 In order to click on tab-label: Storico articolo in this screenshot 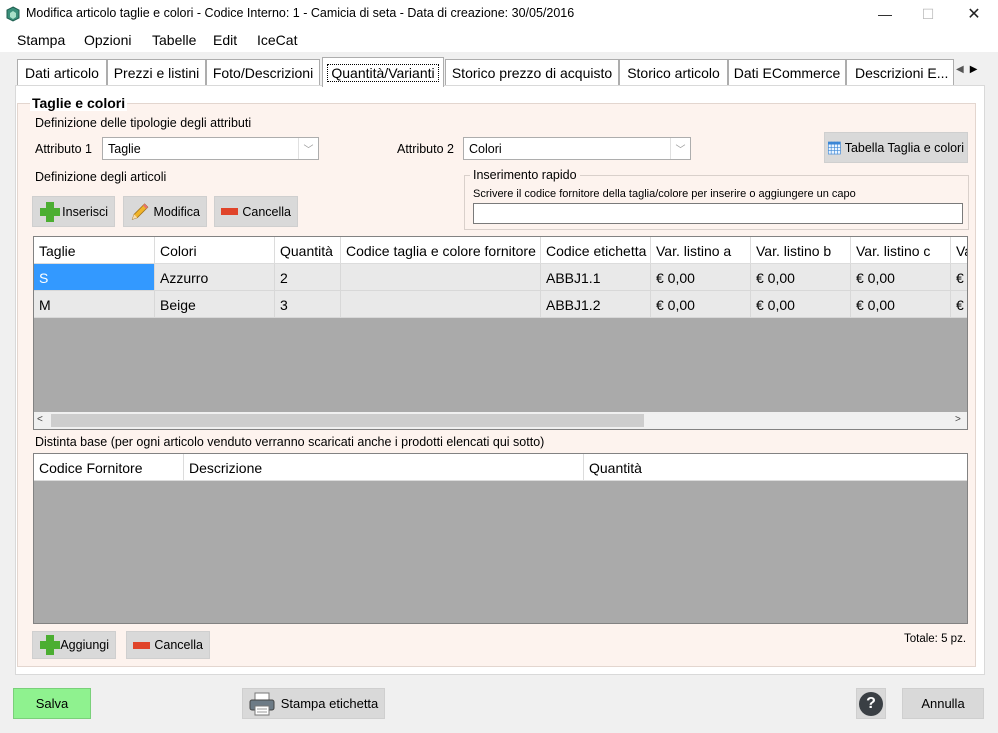, I will do `click(673, 73)`.